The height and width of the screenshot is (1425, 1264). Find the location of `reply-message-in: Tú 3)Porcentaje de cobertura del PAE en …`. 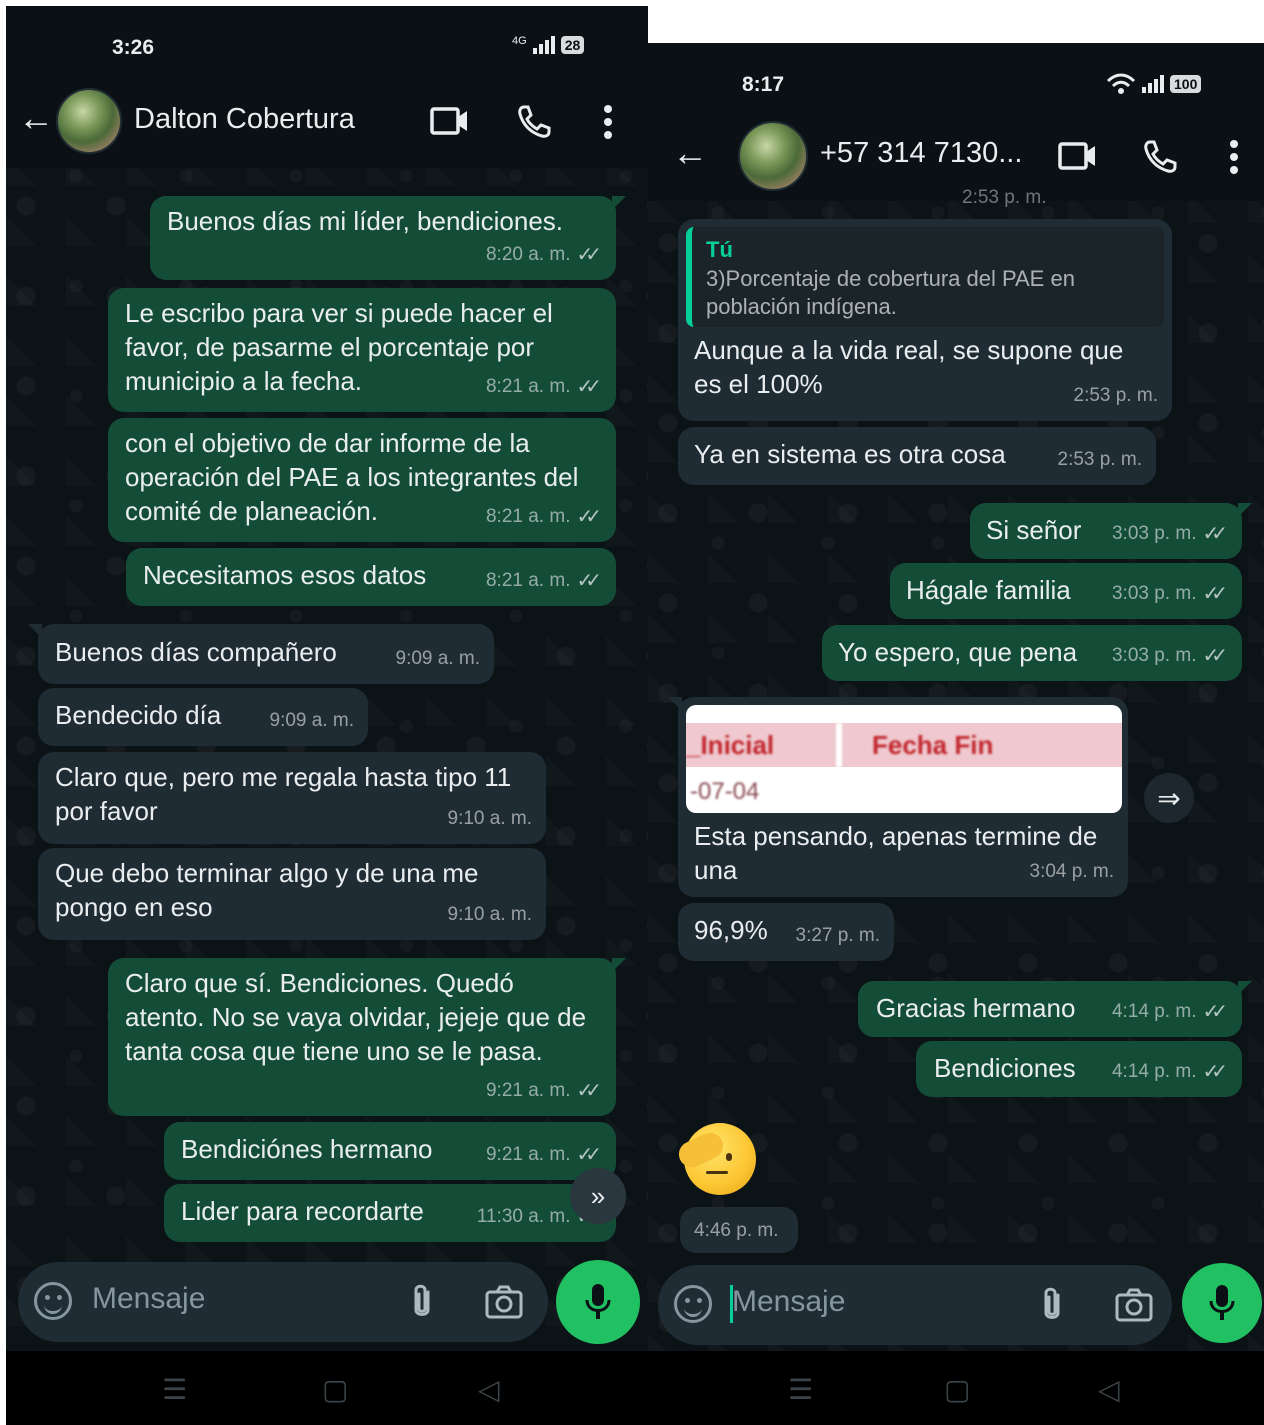

reply-message-in: Tú 3)Porcentaje de cobertura del PAE en … is located at coordinates (925, 320).